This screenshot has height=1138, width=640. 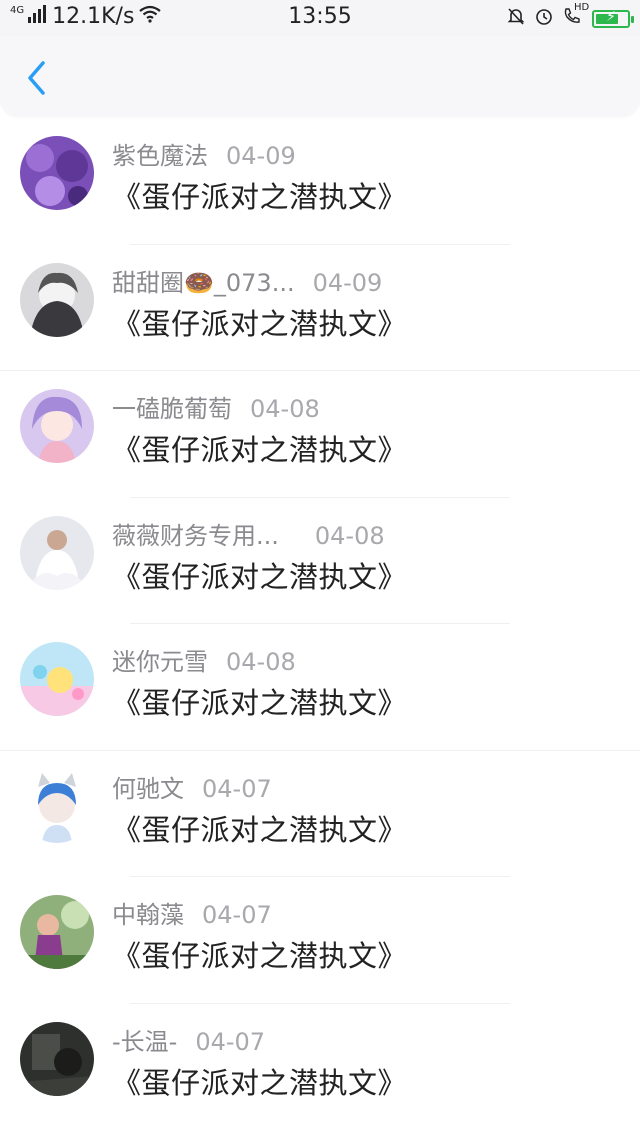 What do you see at coordinates (582, 7) in the screenshot?
I see `hd-label: HD` at bounding box center [582, 7].